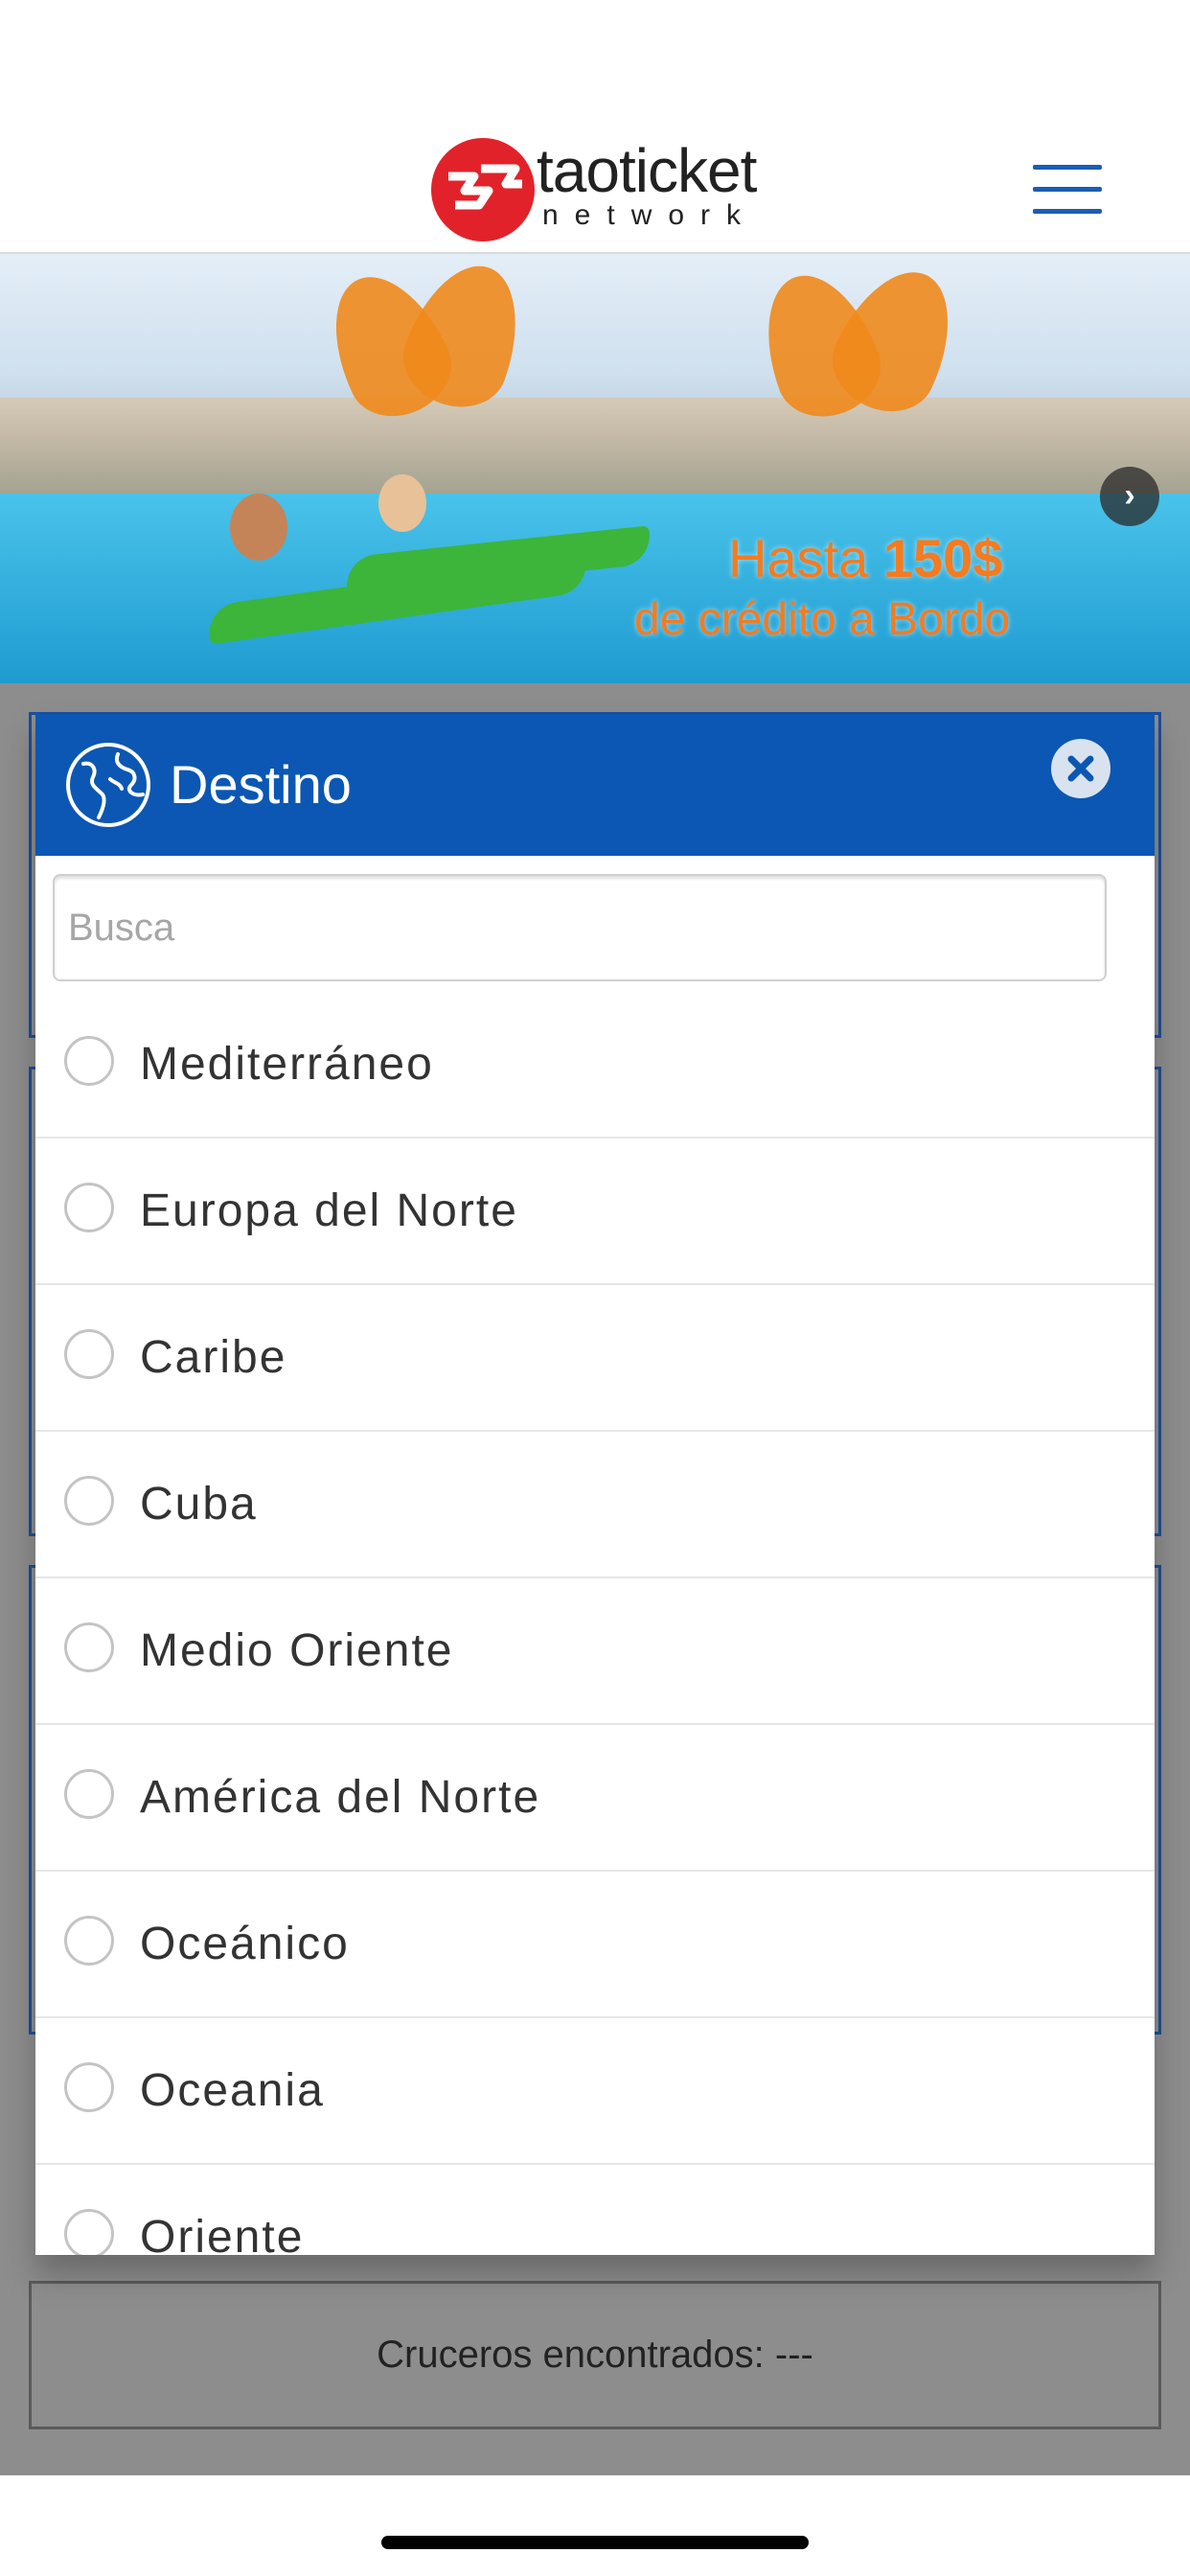 This screenshot has height=2576, width=1190. I want to click on logo-subtitle: network, so click(650, 215).